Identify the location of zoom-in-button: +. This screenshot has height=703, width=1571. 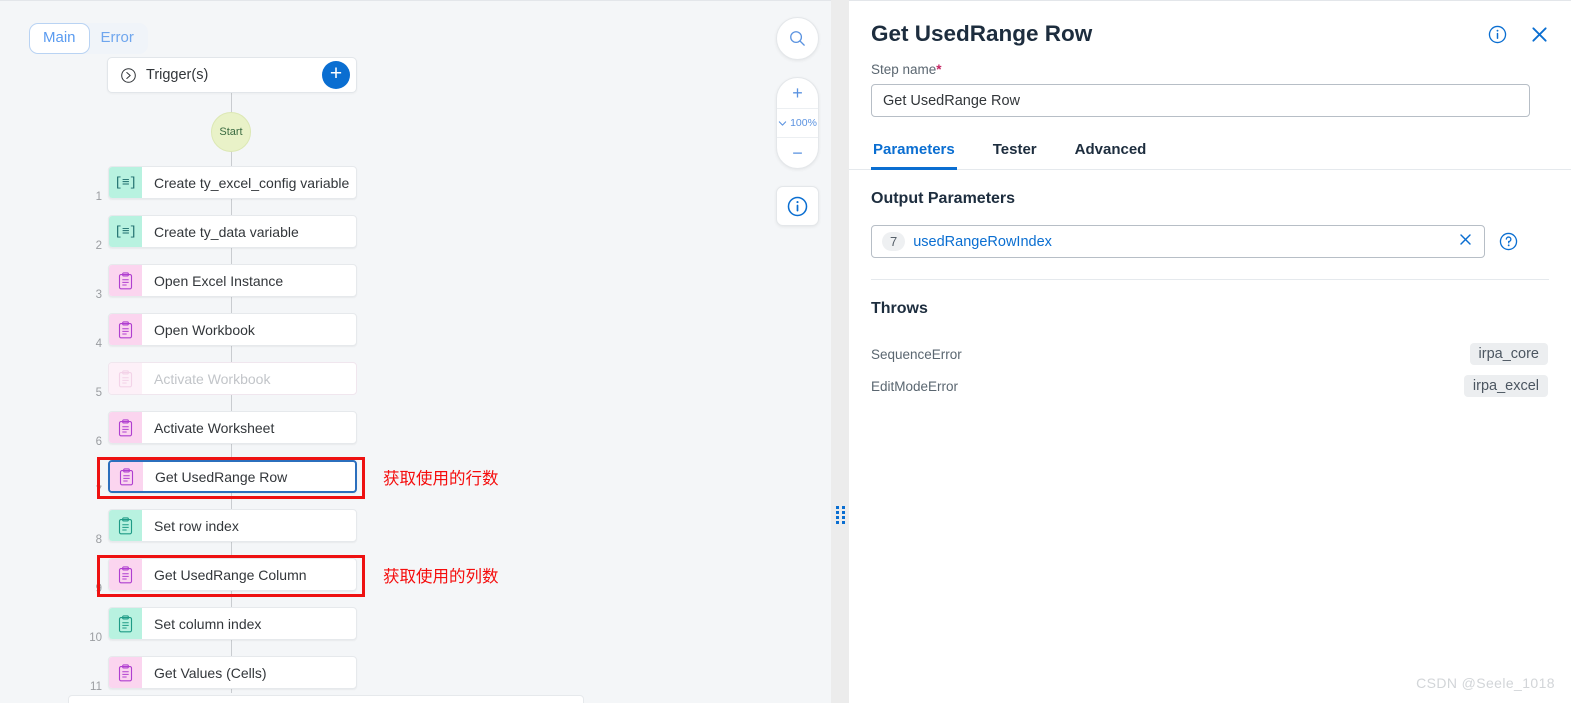
(797, 93).